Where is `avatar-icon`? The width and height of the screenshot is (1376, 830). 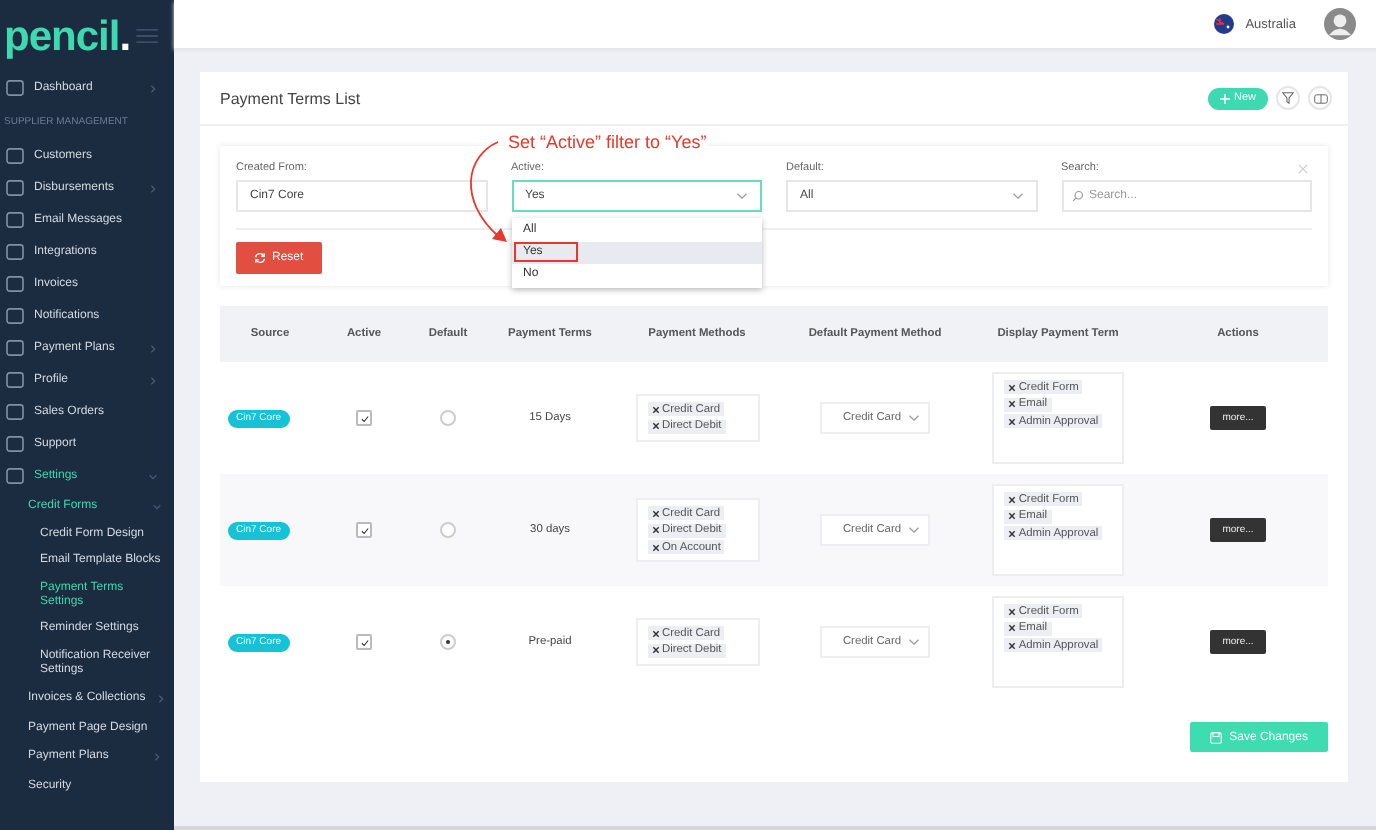 avatar-icon is located at coordinates (1340, 24).